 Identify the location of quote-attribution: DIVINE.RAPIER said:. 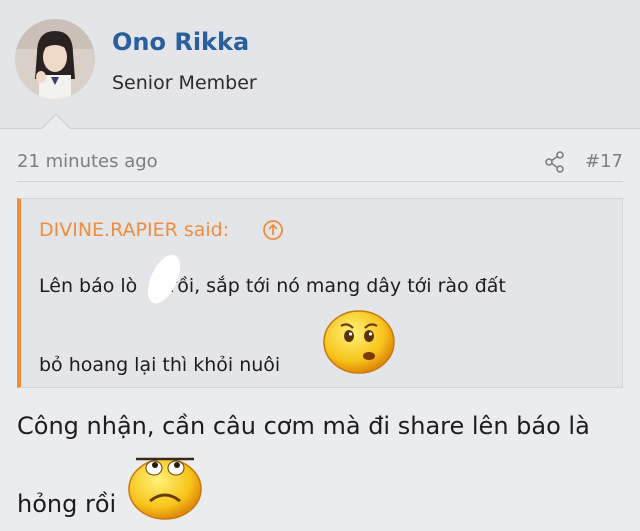
(134, 230).